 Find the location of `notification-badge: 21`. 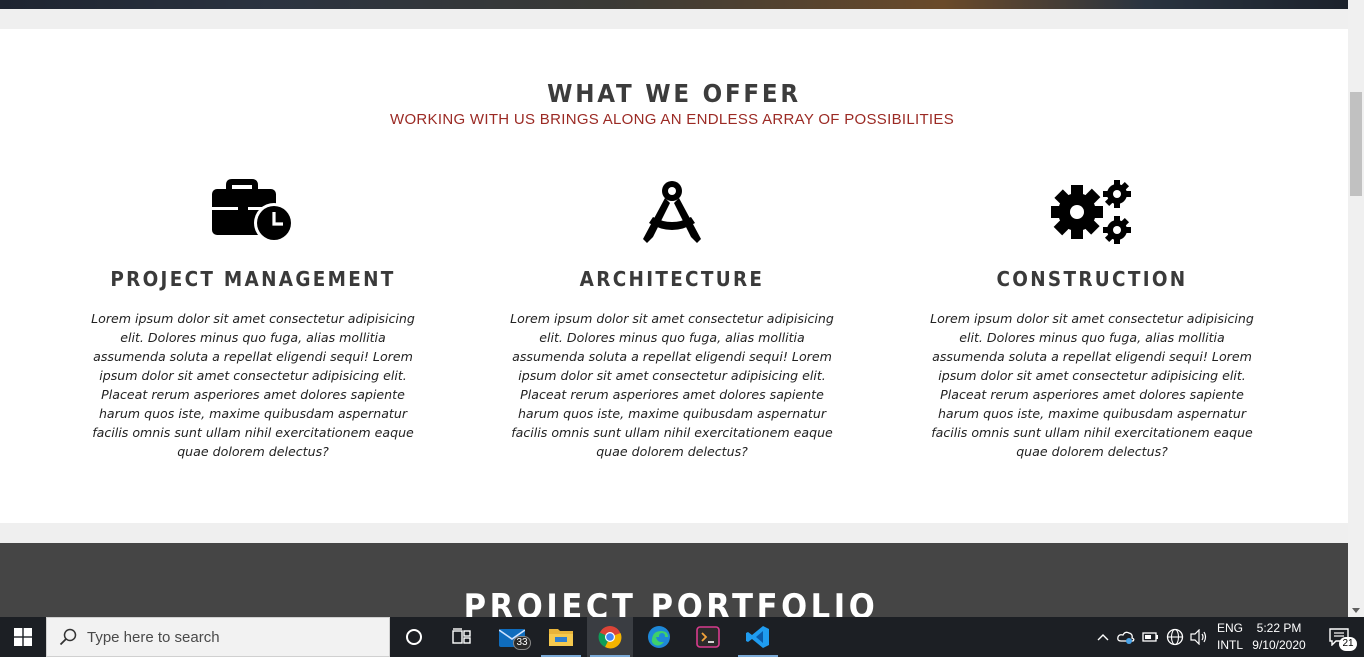

notification-badge: 21 is located at coordinates (1348, 644).